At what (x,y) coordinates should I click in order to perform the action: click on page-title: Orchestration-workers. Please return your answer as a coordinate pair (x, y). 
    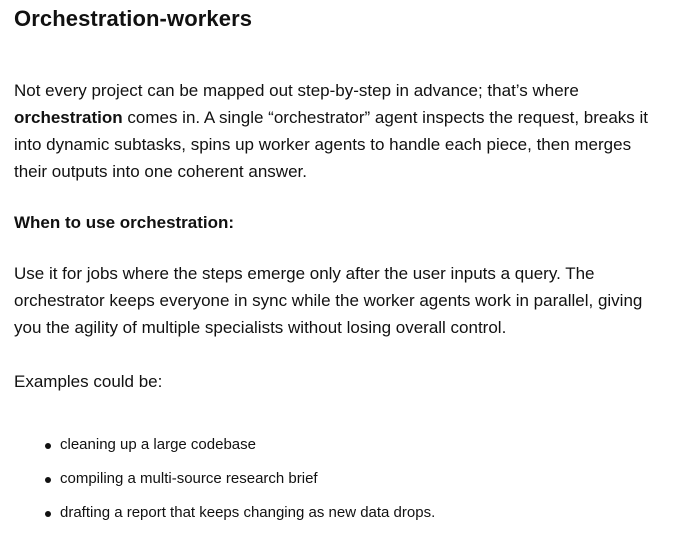
    Looking at the image, I should click on (133, 18).